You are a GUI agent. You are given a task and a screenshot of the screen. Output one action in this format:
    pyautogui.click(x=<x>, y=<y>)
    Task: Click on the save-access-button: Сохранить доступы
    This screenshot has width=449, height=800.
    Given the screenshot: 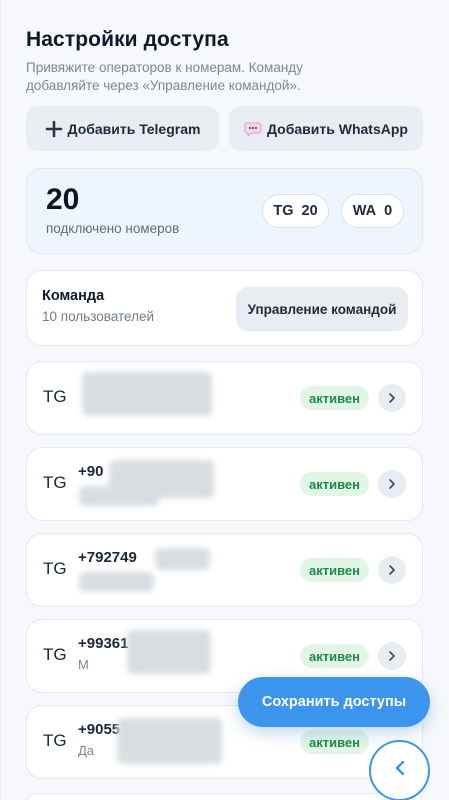 What is the action you would take?
    pyautogui.click(x=334, y=702)
    